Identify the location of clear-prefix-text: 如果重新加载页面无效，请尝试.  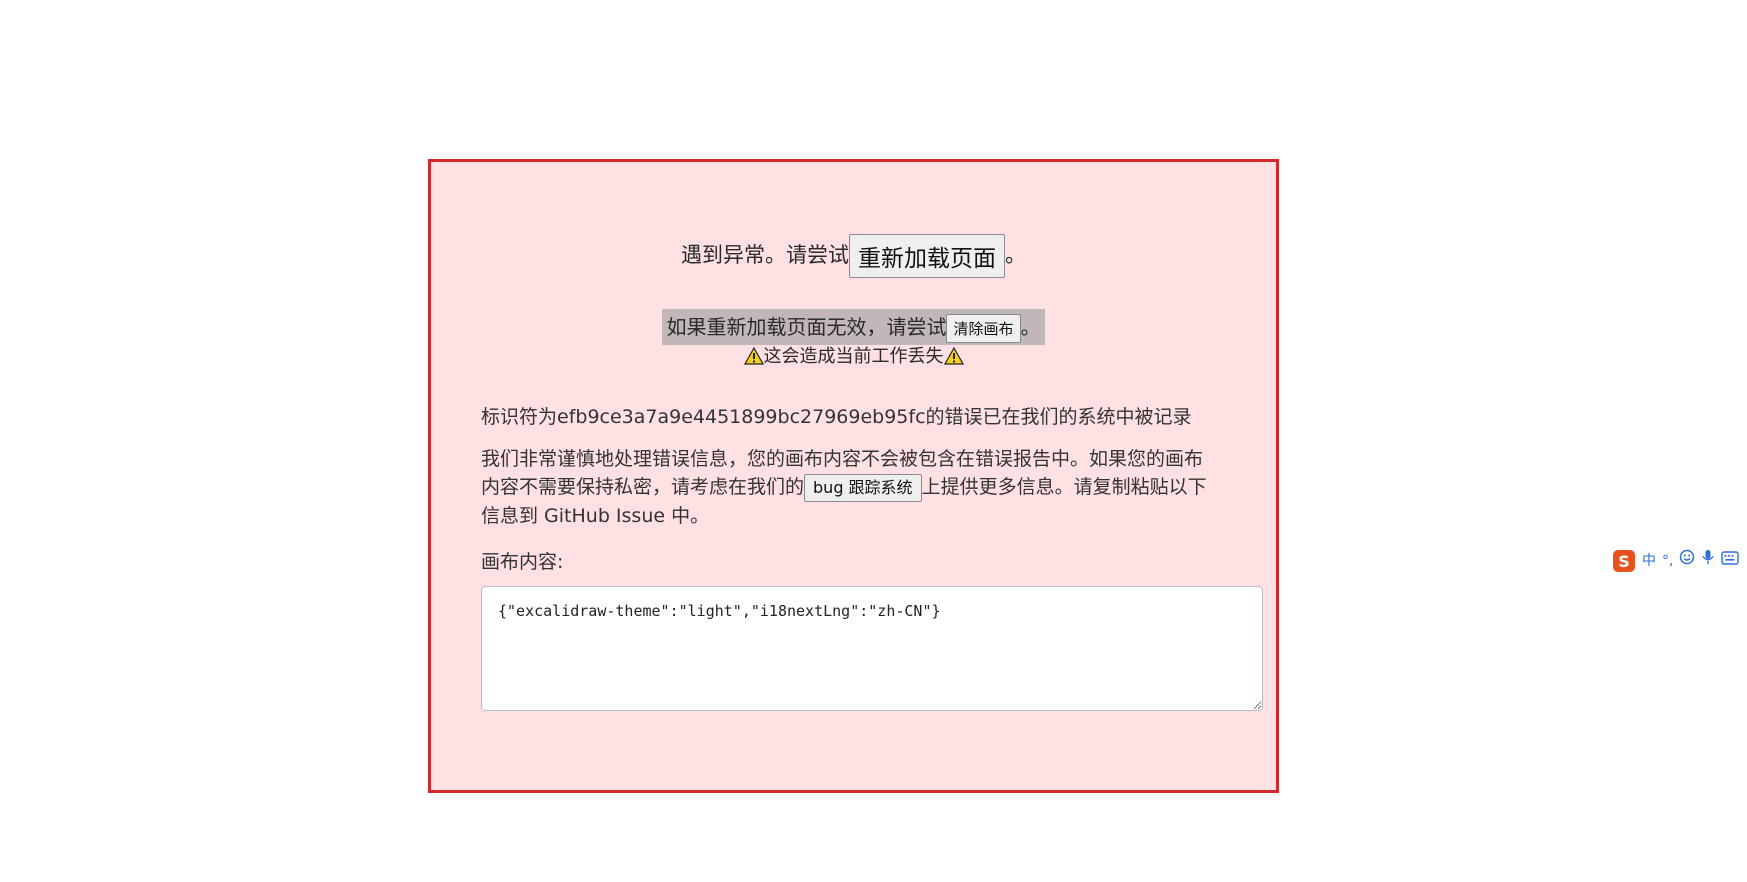
(806, 327).